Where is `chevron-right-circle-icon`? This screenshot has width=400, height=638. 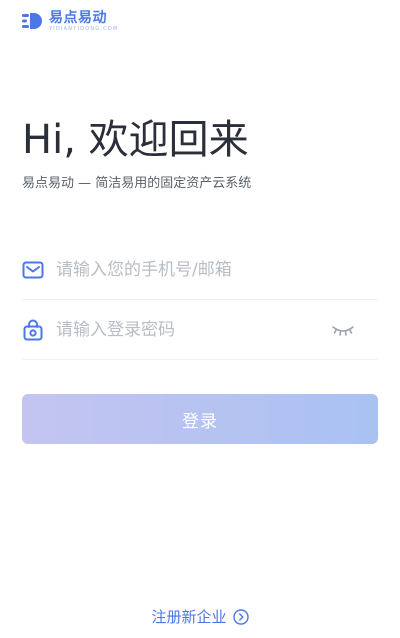 chevron-right-circle-icon is located at coordinates (240, 616).